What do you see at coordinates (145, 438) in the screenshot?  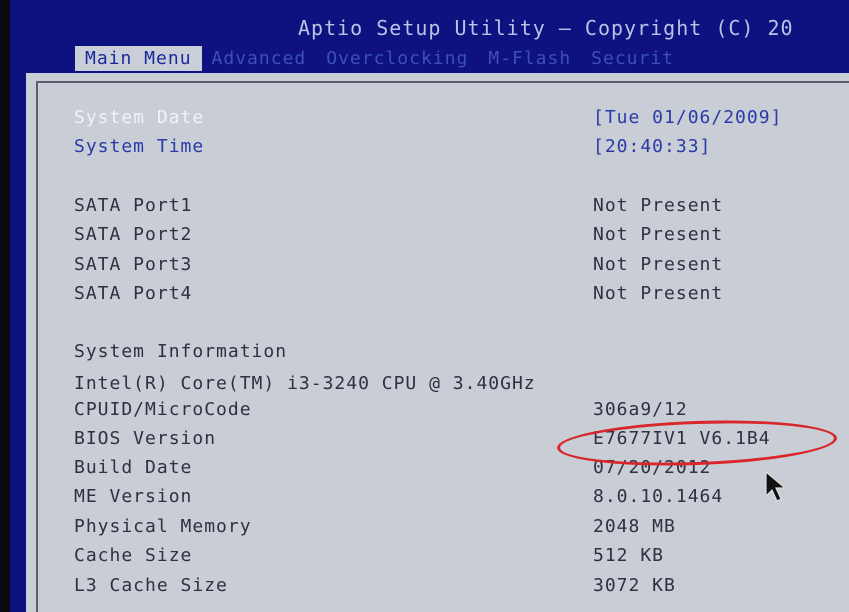 I see `bios-version-label: BIOS Version` at bounding box center [145, 438].